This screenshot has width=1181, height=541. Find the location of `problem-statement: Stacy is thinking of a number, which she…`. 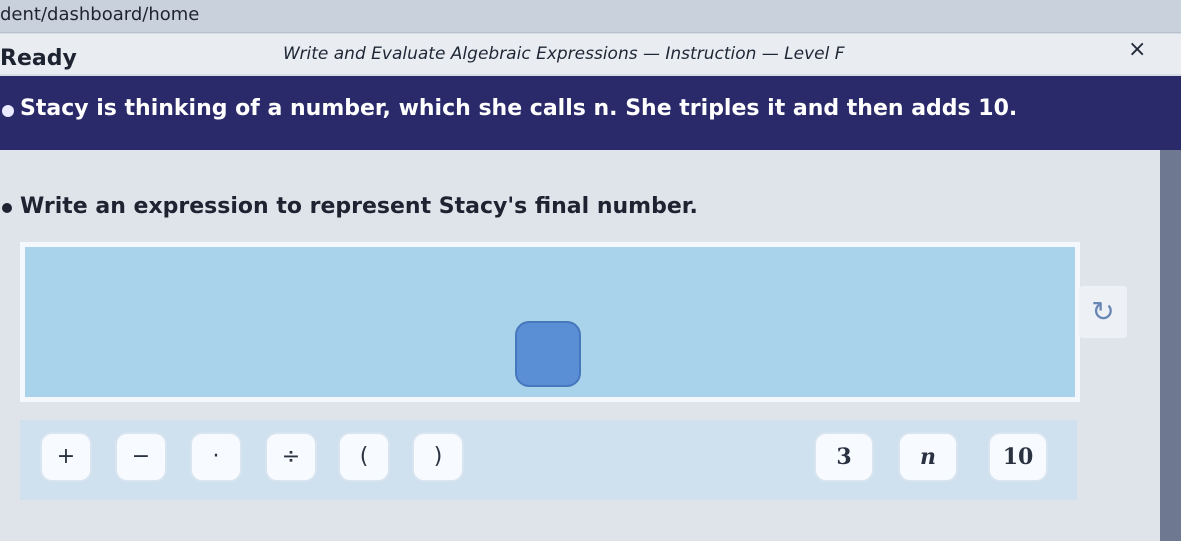

problem-statement: Stacy is thinking of a number, which she… is located at coordinates (519, 108).